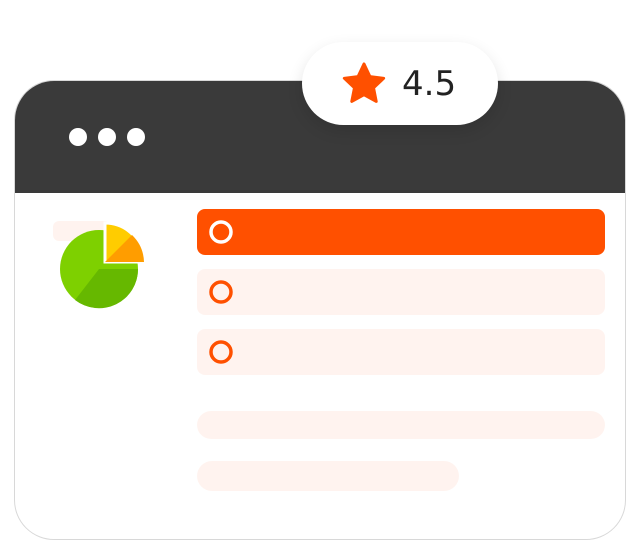 This screenshot has height=558, width=640. What do you see at coordinates (429, 84) in the screenshot?
I see `rating-value: 4.5` at bounding box center [429, 84].